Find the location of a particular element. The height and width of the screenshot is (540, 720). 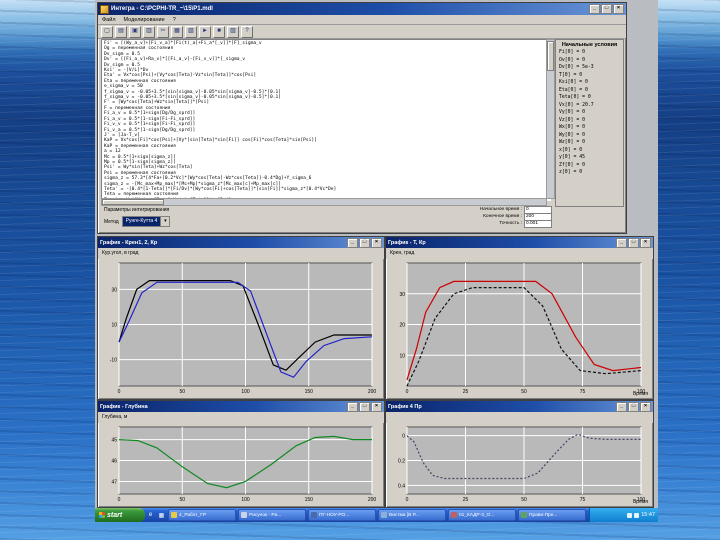

menu-item-Файл: Файл is located at coordinates (109, 20).